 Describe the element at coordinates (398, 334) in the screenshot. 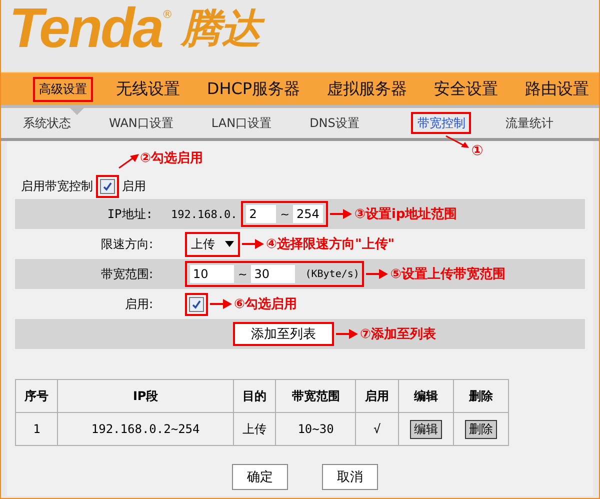

I see `annotation-text: ⑦添加至列表` at that location.